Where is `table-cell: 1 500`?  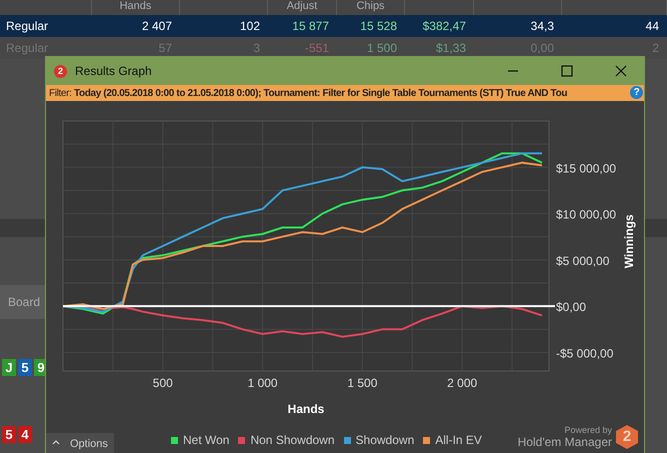
table-cell: 1 500 is located at coordinates (381, 48).